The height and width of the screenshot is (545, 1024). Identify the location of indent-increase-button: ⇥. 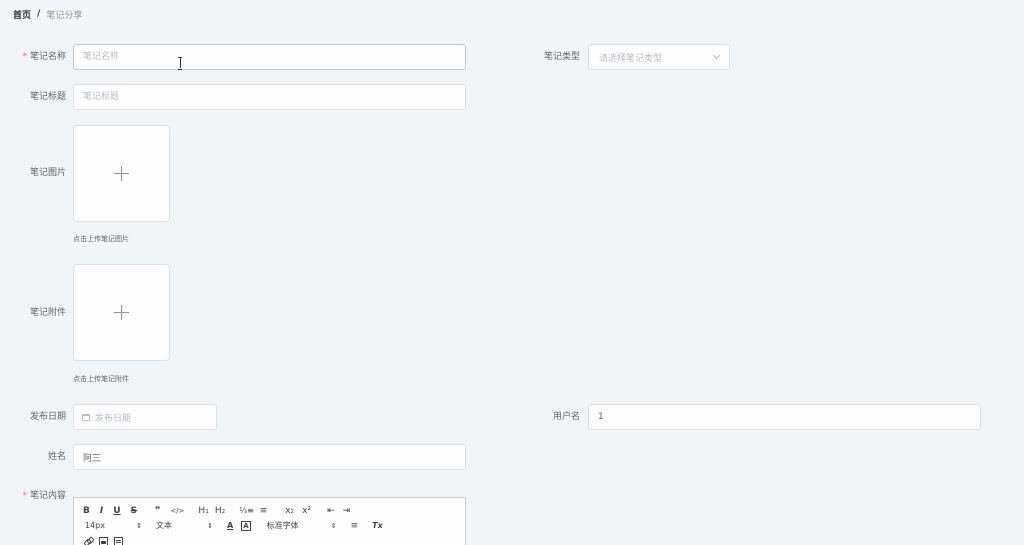
(347, 511).